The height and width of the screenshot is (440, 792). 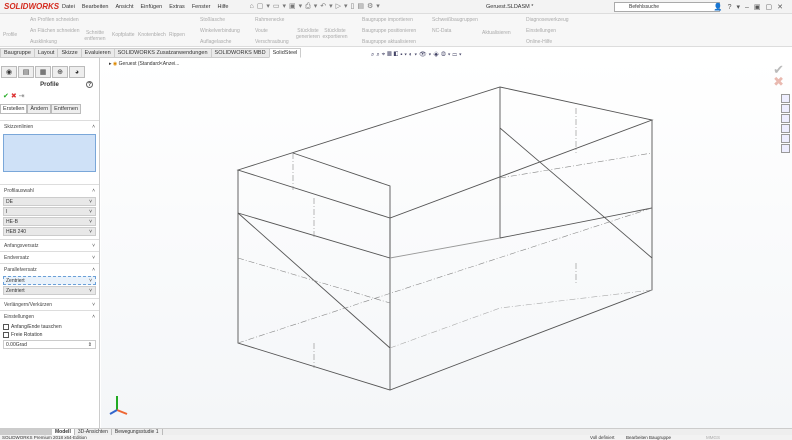 I want to click on menu-ansicht: Ansicht, so click(x=124, y=7).